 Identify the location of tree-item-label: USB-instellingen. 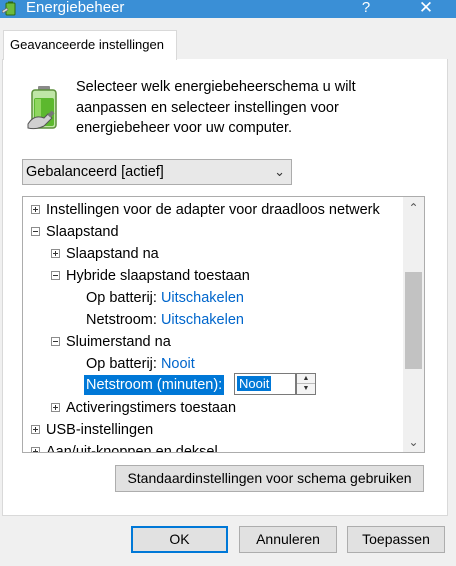
(100, 430).